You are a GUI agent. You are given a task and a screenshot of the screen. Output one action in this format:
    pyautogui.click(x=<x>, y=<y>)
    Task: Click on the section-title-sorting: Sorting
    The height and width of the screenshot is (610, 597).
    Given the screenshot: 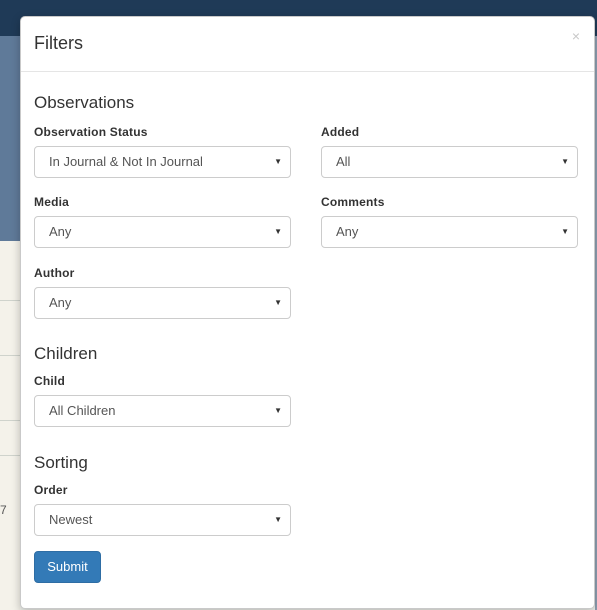 What is the action you would take?
    pyautogui.click(x=61, y=462)
    